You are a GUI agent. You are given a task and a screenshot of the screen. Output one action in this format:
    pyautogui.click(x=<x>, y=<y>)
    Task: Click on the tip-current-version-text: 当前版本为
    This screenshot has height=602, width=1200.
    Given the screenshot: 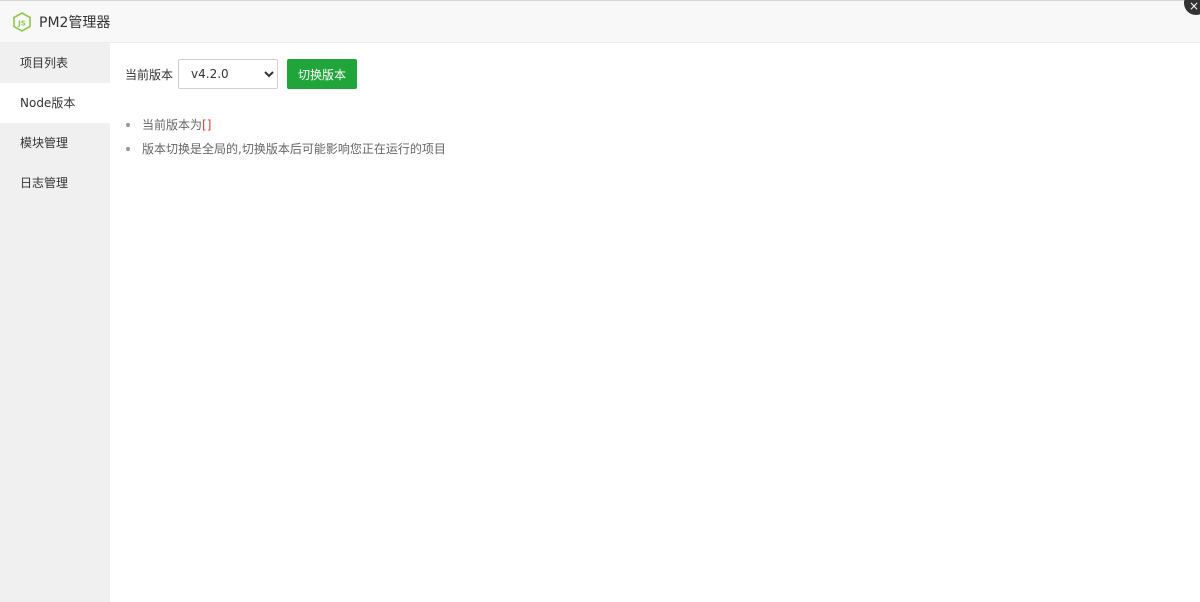 What is the action you would take?
    pyautogui.click(x=172, y=125)
    